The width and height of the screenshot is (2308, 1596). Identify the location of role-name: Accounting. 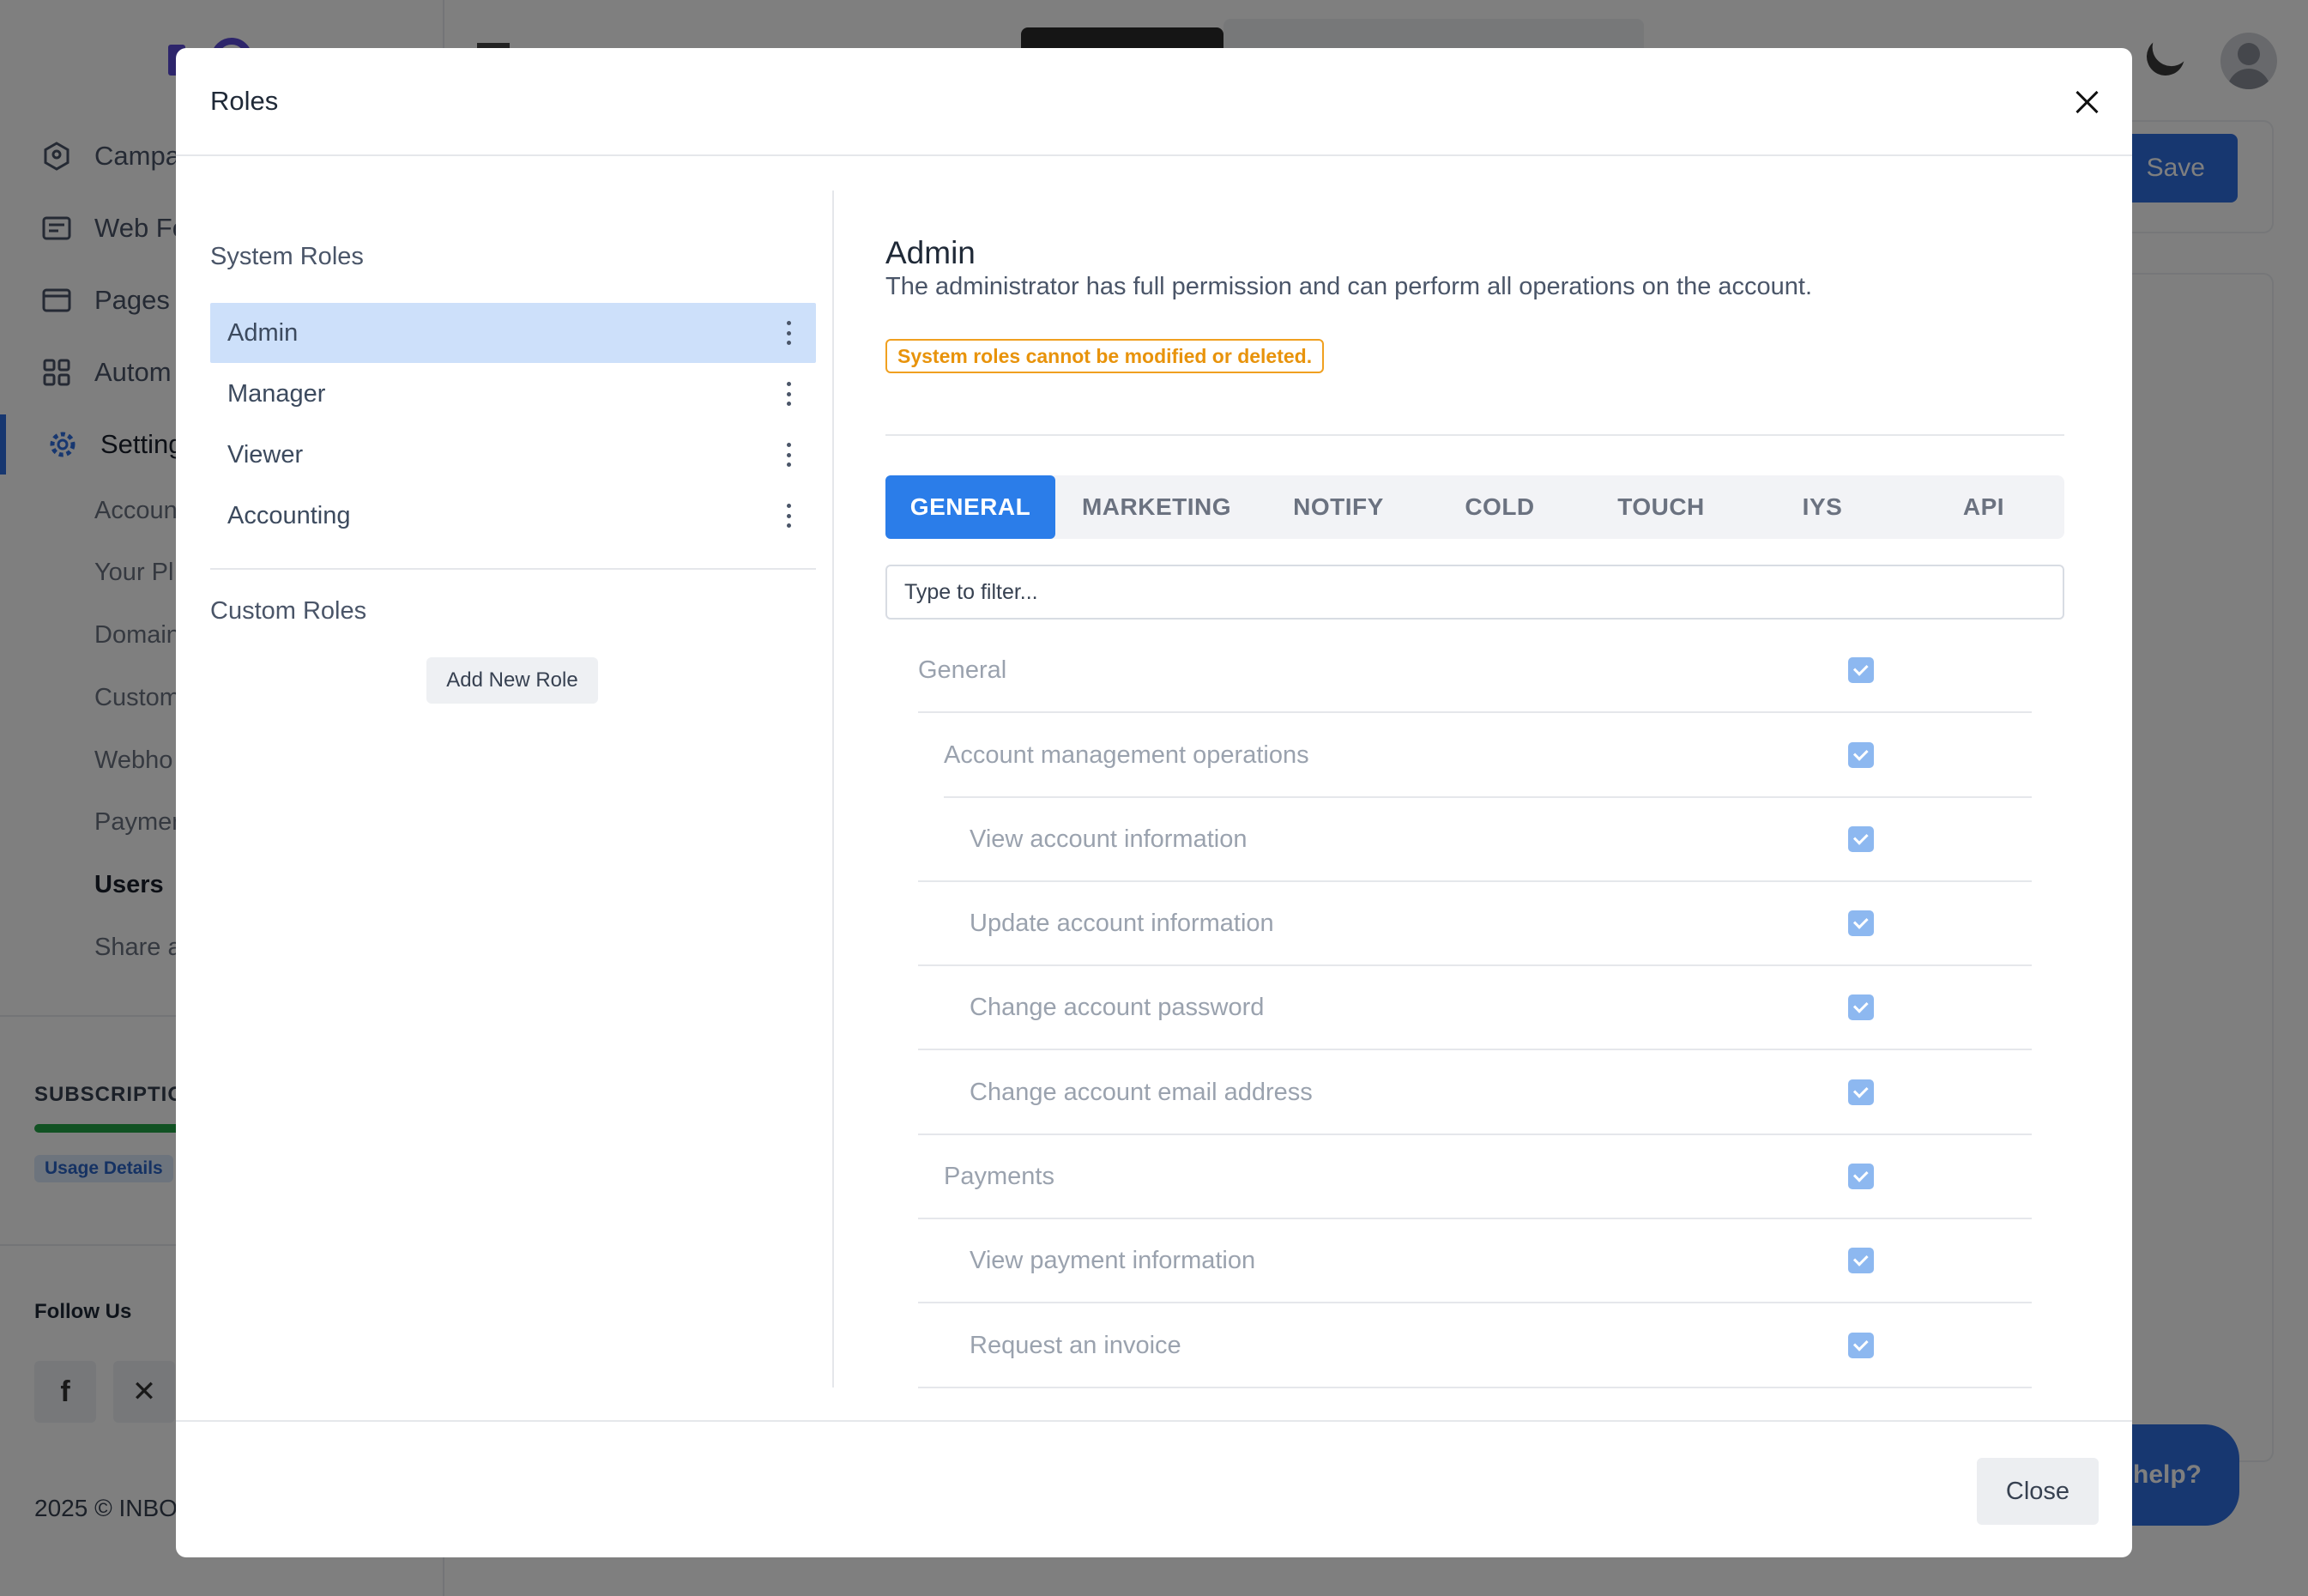
(289, 515).